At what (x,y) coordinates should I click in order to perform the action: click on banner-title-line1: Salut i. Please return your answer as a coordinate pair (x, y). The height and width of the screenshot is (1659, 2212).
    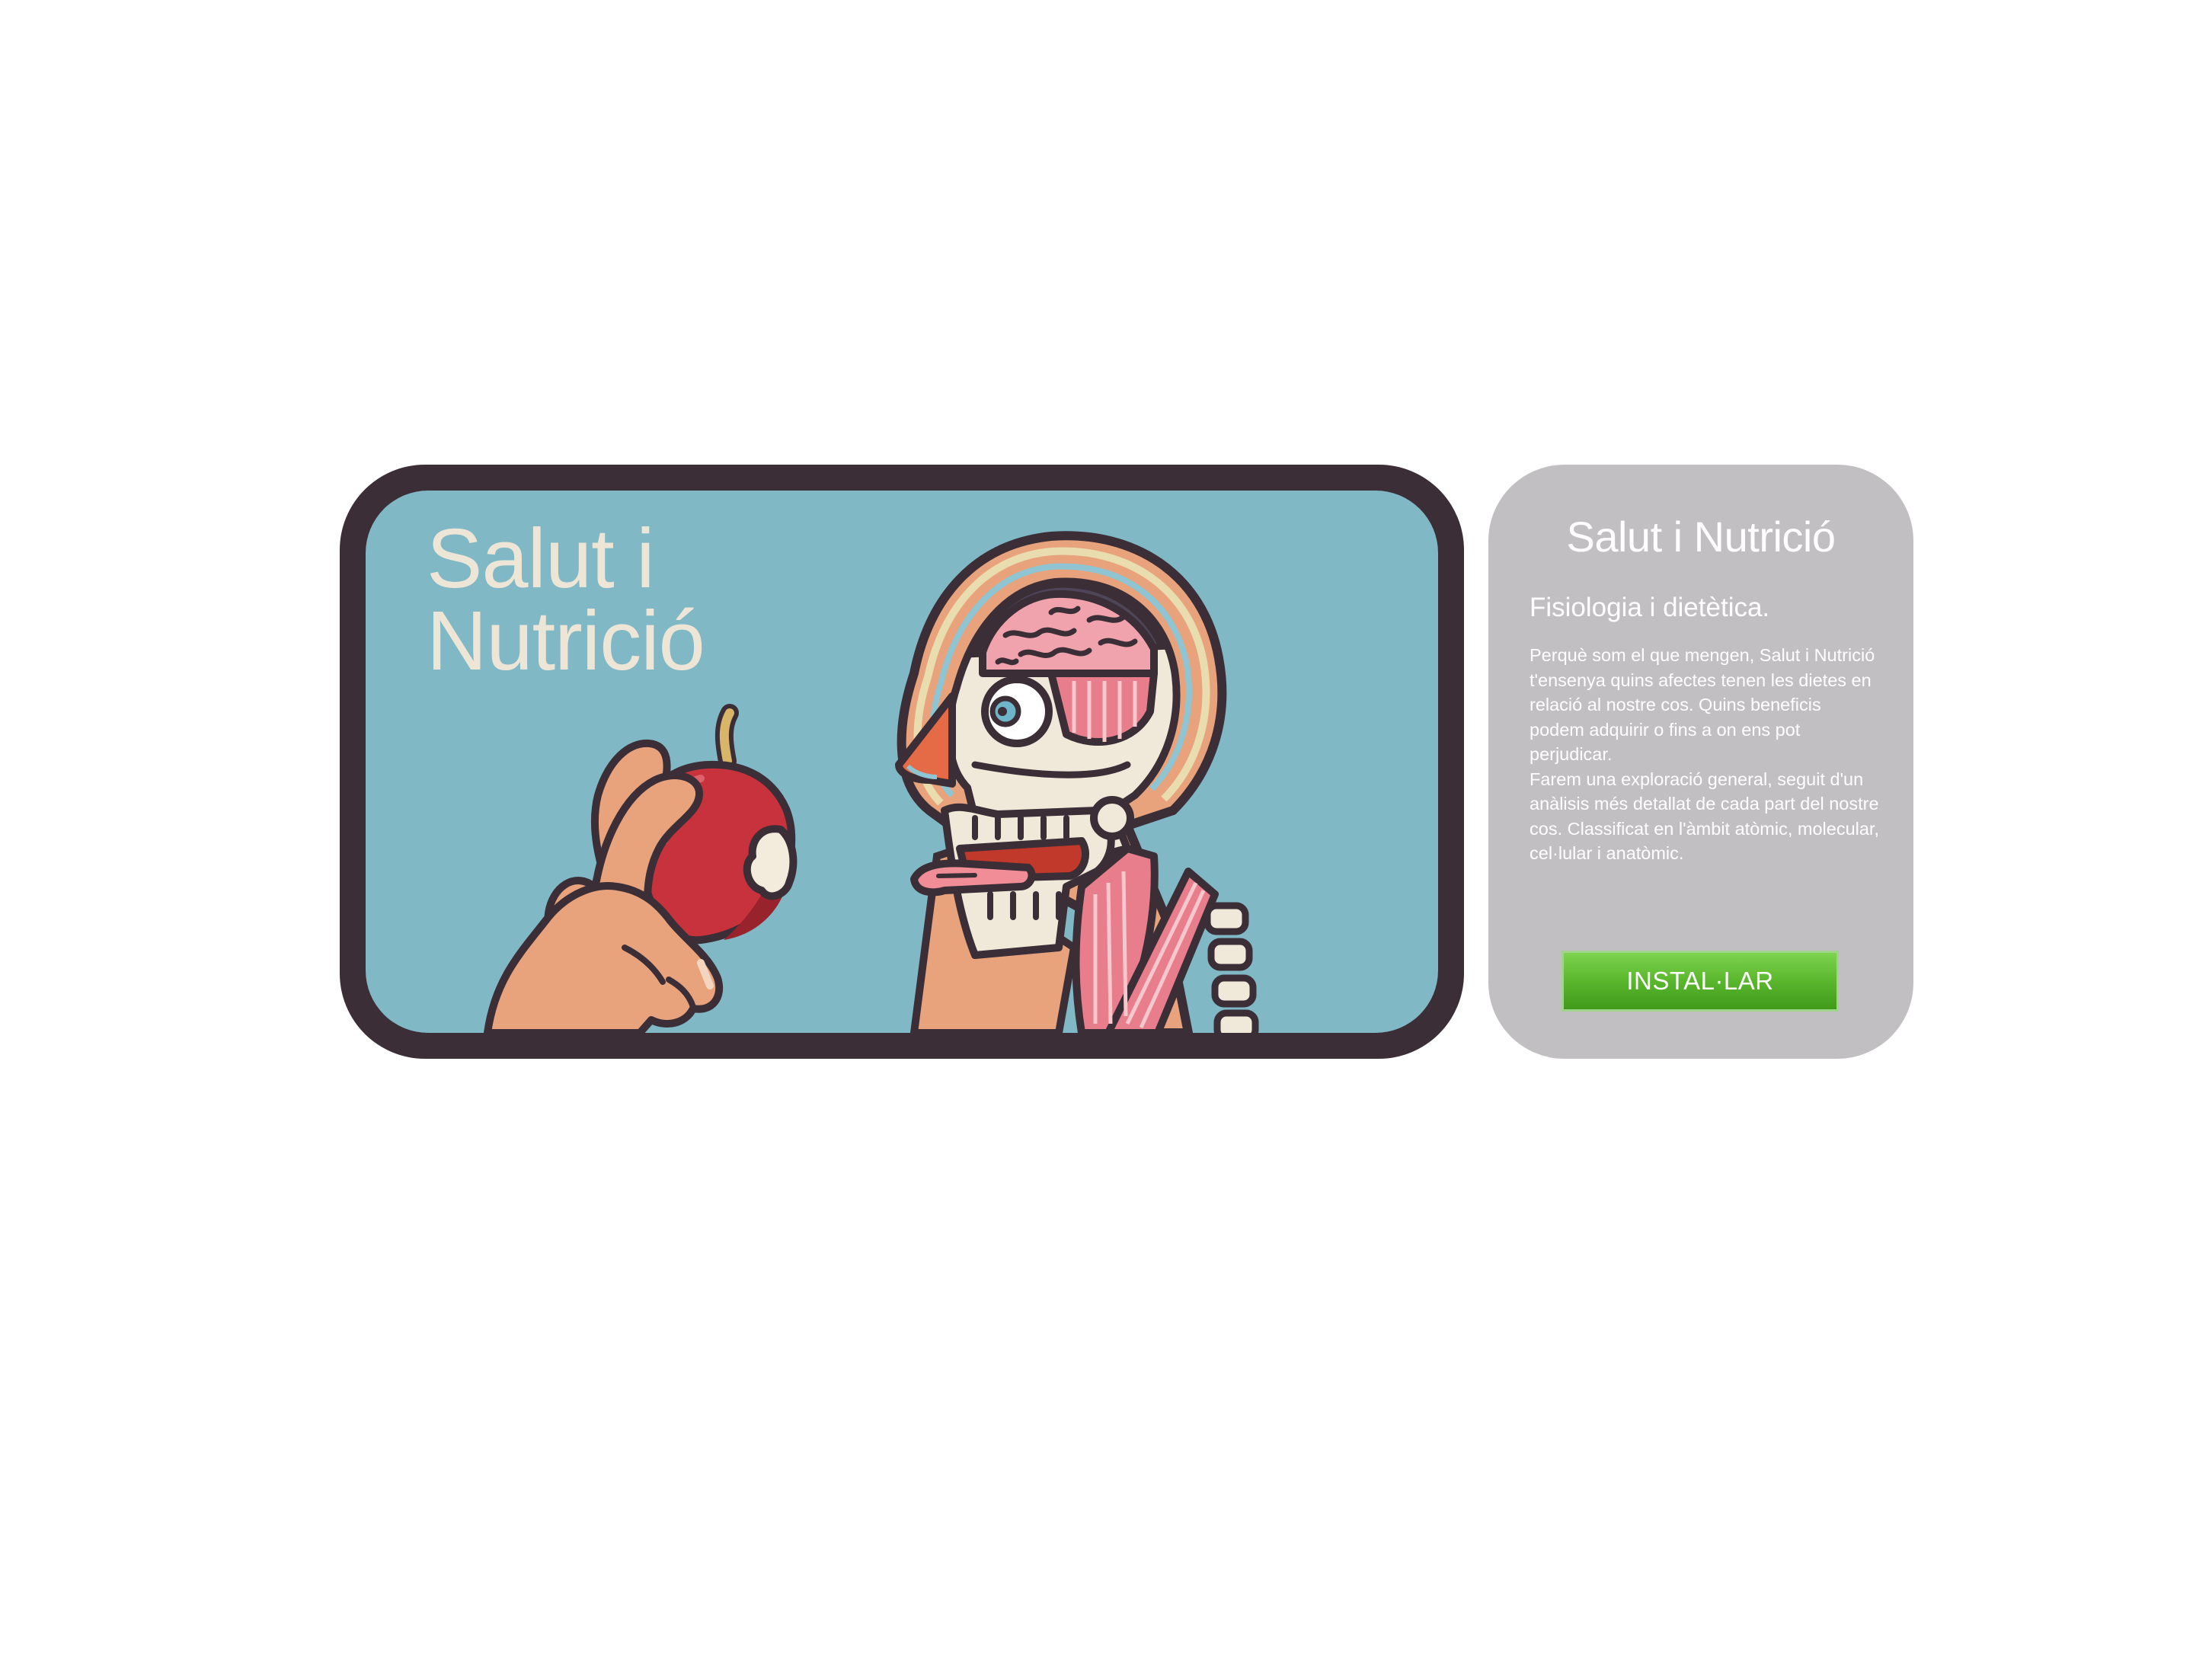
    Looking at the image, I should click on (541, 559).